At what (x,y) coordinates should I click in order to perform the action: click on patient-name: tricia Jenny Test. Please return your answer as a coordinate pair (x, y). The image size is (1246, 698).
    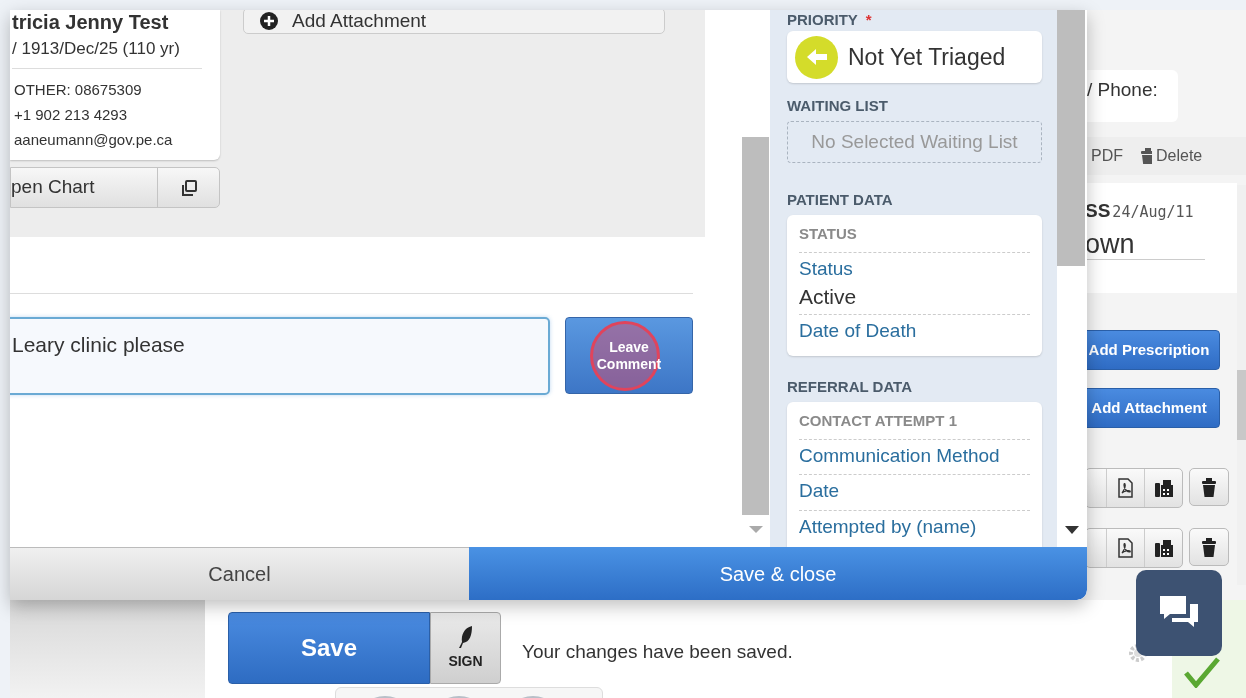
    Looking at the image, I should click on (91, 22).